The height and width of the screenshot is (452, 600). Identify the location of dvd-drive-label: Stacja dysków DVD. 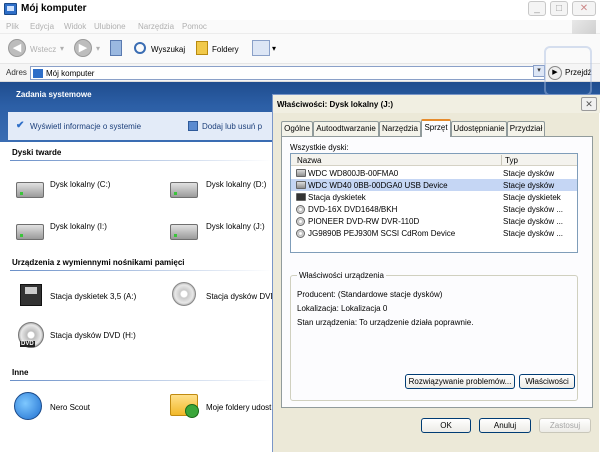
(241, 296).